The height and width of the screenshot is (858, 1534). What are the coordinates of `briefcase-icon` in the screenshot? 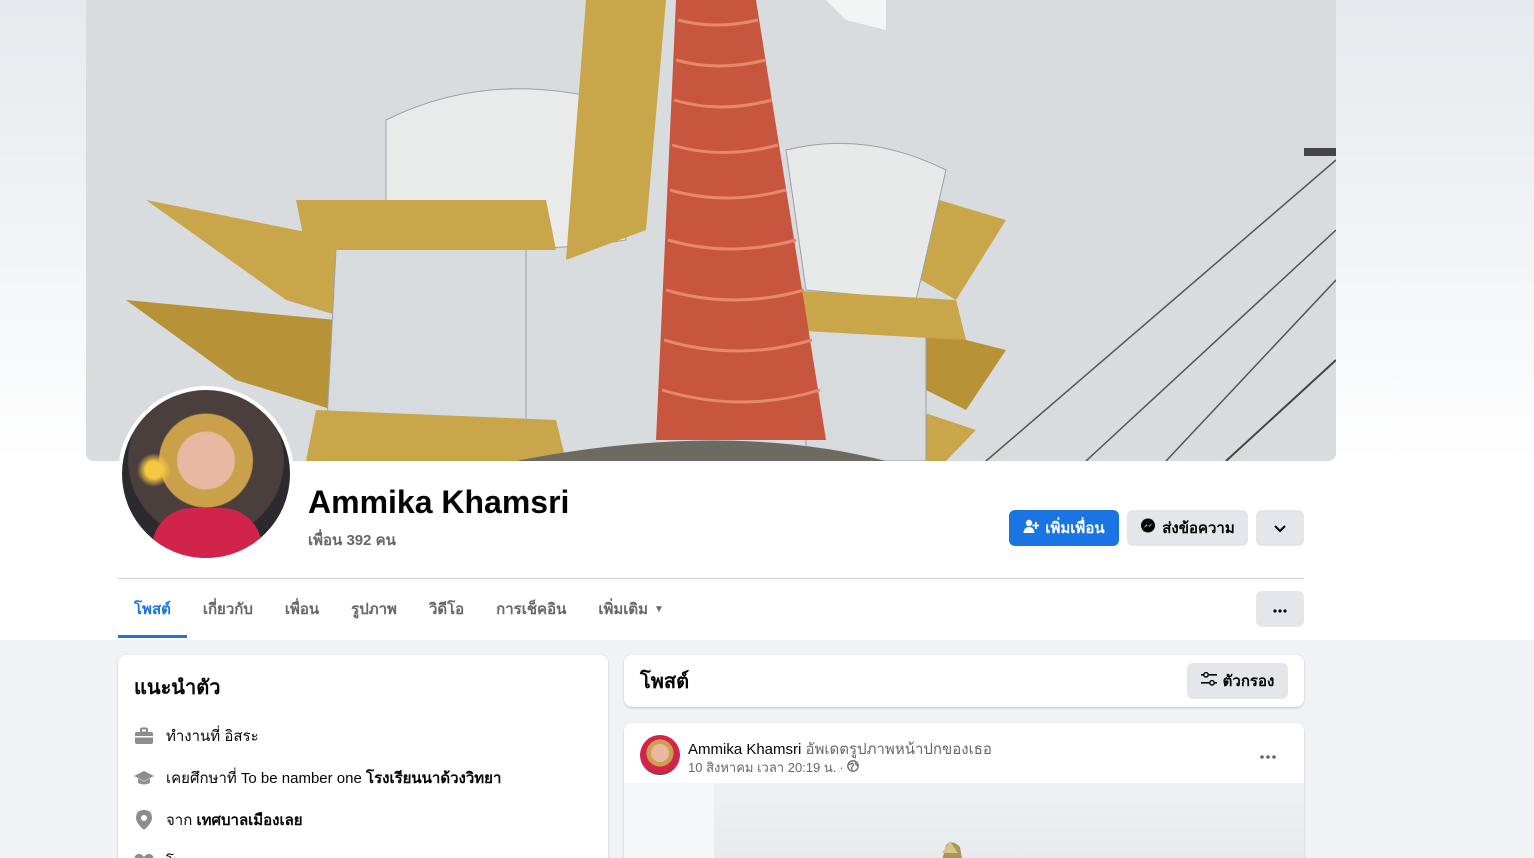 It's located at (144, 736).